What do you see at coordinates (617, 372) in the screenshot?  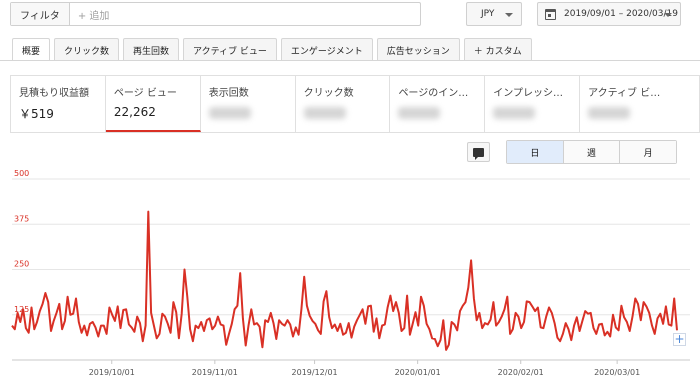 I see `x-tick-label: 2020/03/01` at bounding box center [617, 372].